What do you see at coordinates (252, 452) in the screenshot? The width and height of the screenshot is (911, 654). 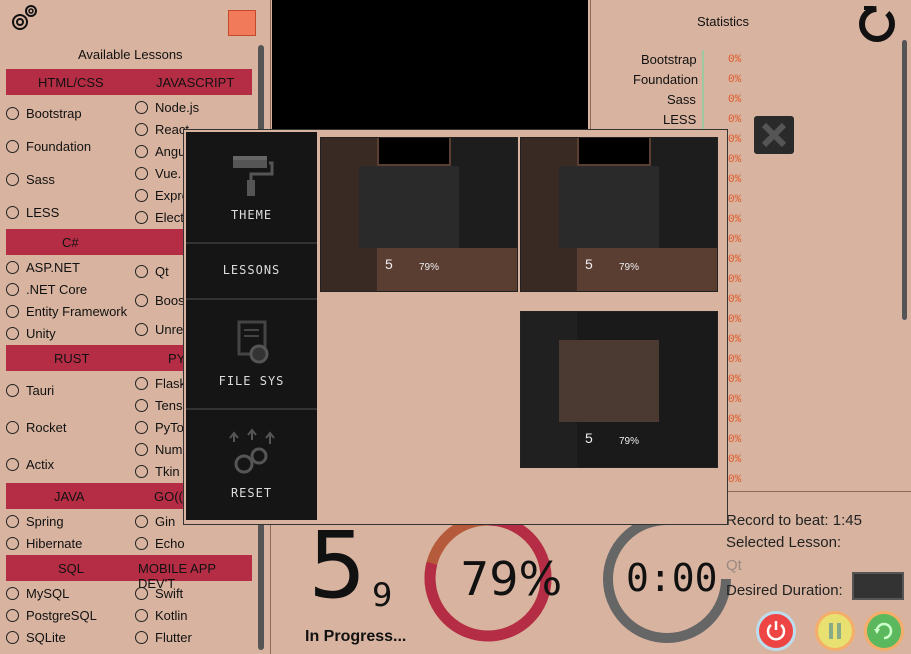 I see `reset-gears-icon` at bounding box center [252, 452].